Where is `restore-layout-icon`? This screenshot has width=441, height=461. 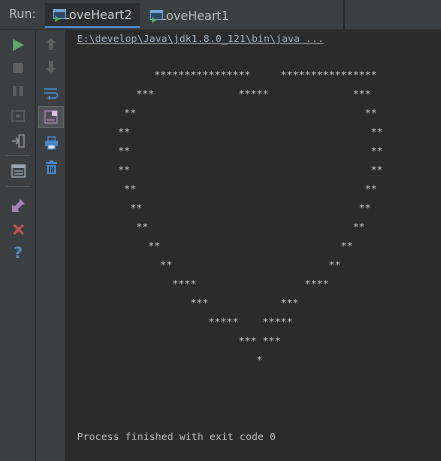 restore-layout-icon is located at coordinates (18, 171).